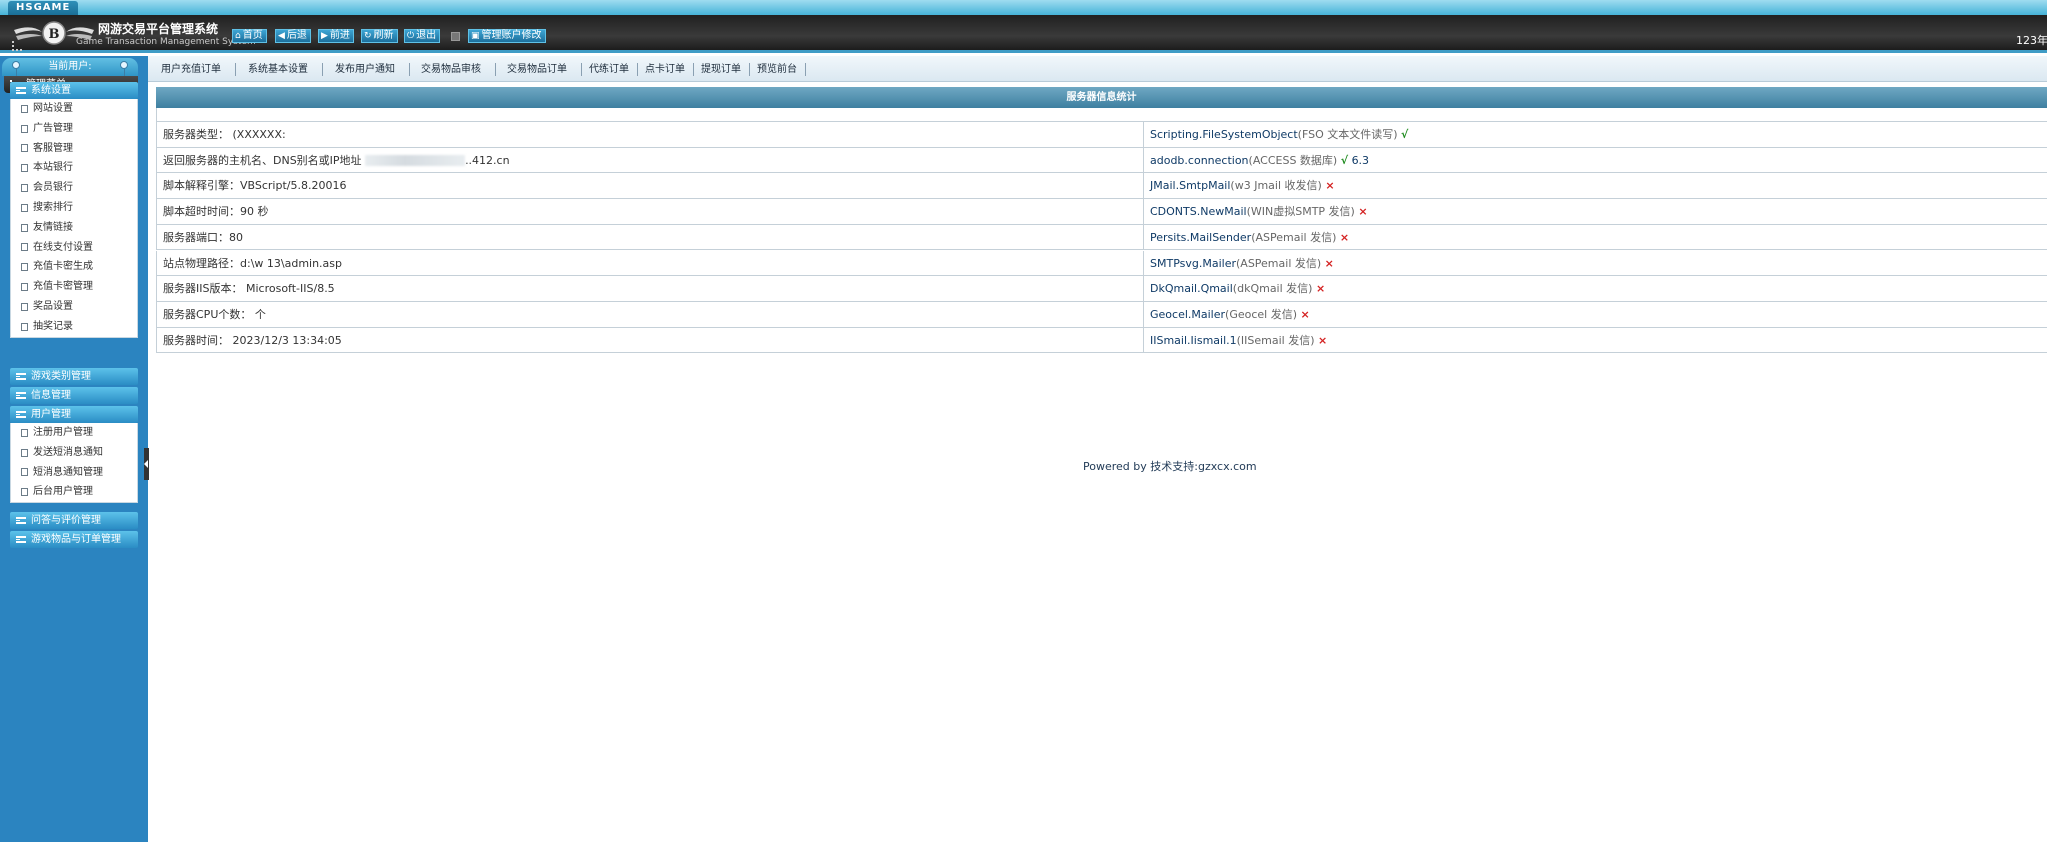 The width and height of the screenshot is (2047, 842). I want to click on users-submenu: 注册用户管理 发送短消息通知 短消息通知管理 后台用户管理, so click(74, 463).